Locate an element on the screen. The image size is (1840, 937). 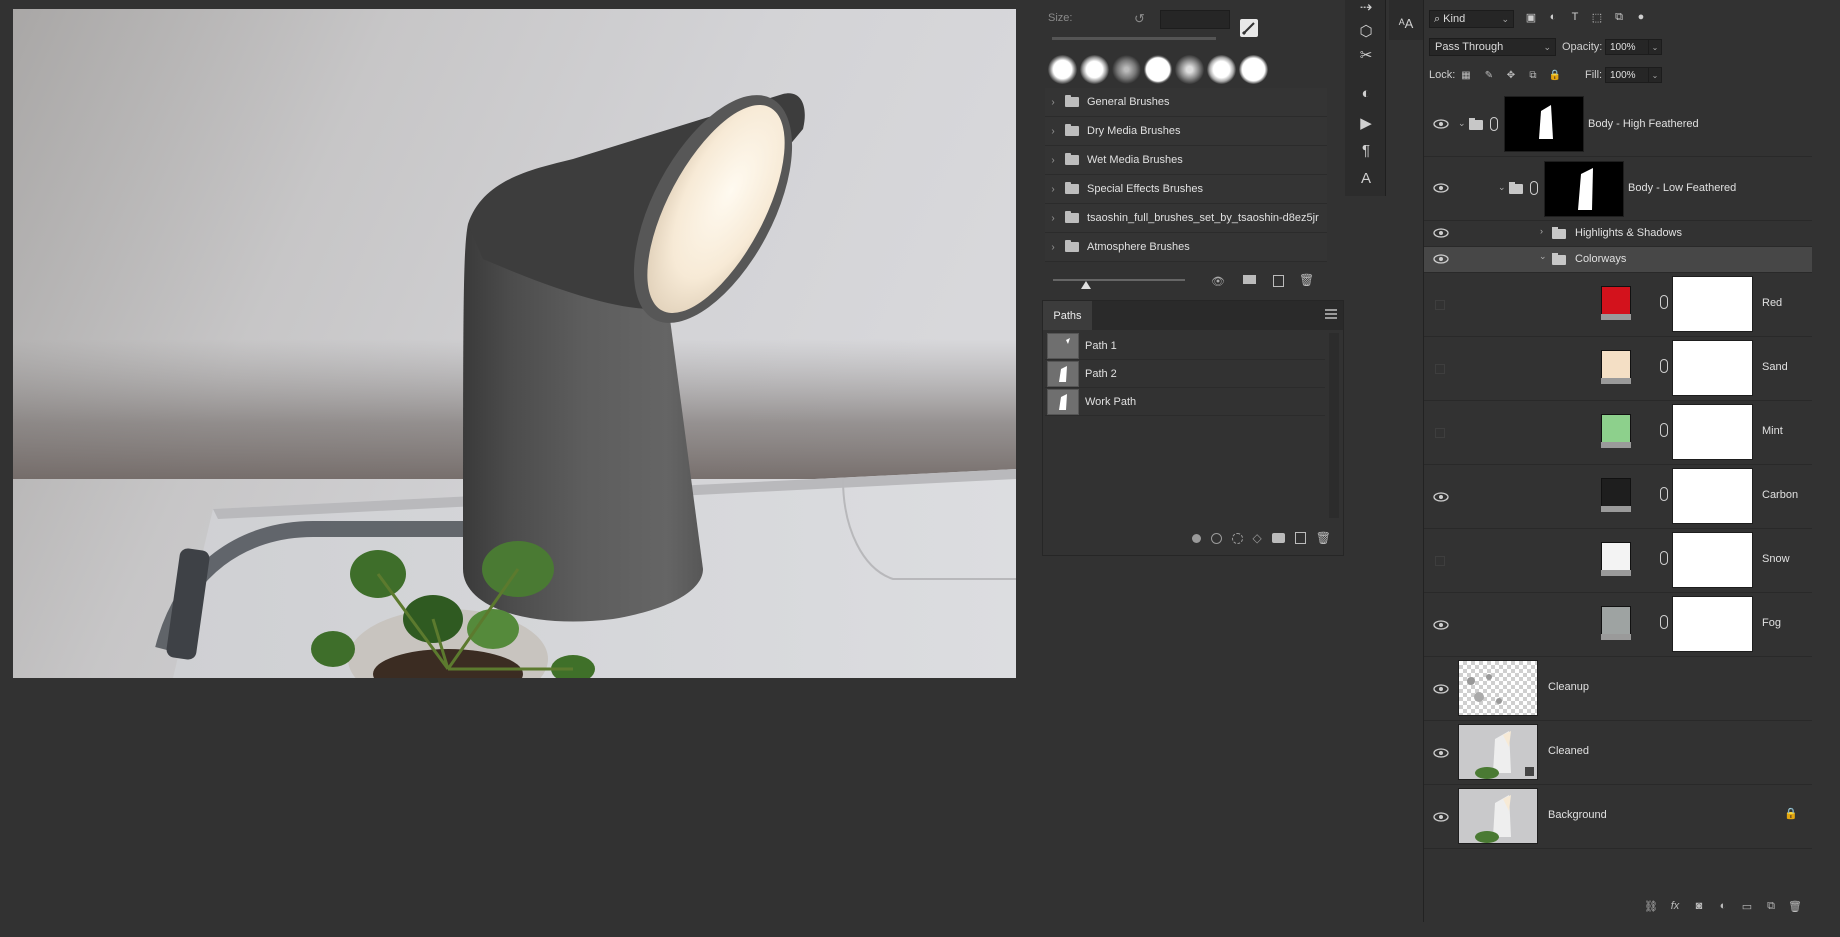
layer-row: › Highlights & Shadows is located at coordinates (1618, 234).